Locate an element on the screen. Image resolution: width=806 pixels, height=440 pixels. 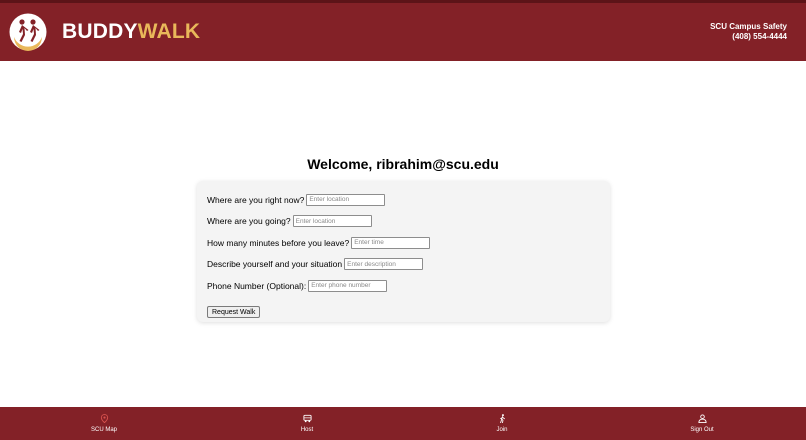
nav-label-join: Join is located at coordinates (502, 430).